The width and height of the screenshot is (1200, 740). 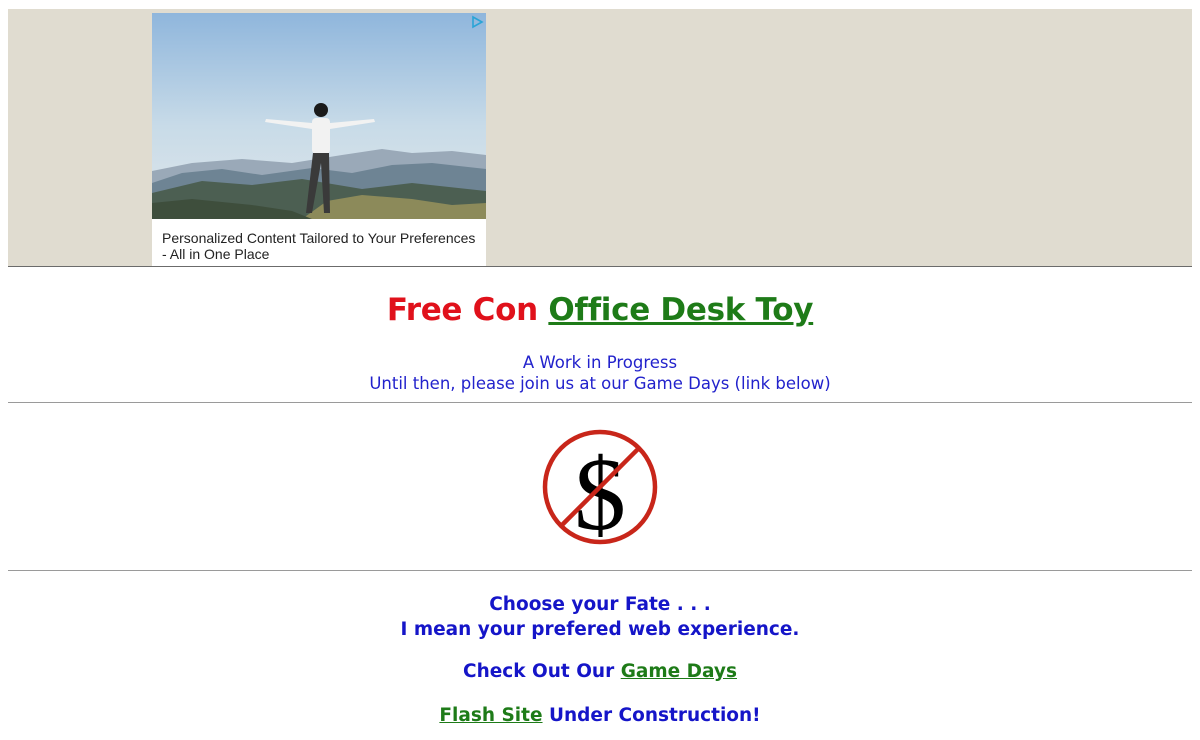 What do you see at coordinates (600, 362) in the screenshot?
I see `subtitle-line-1: A Work in Progress` at bounding box center [600, 362].